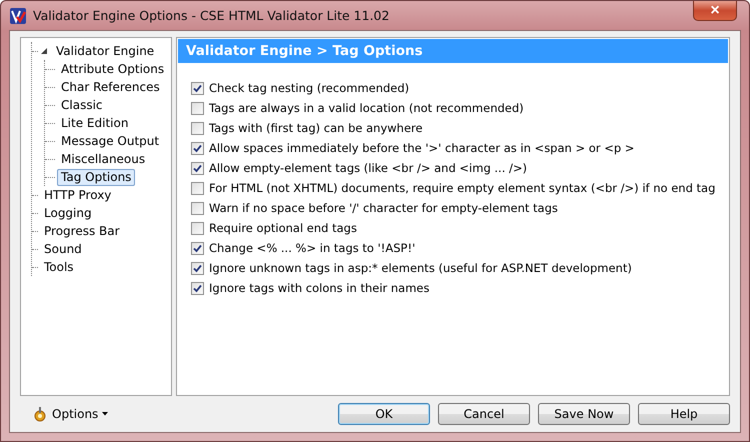 The width and height of the screenshot is (750, 442). I want to click on dialog-button: OK, so click(384, 414).